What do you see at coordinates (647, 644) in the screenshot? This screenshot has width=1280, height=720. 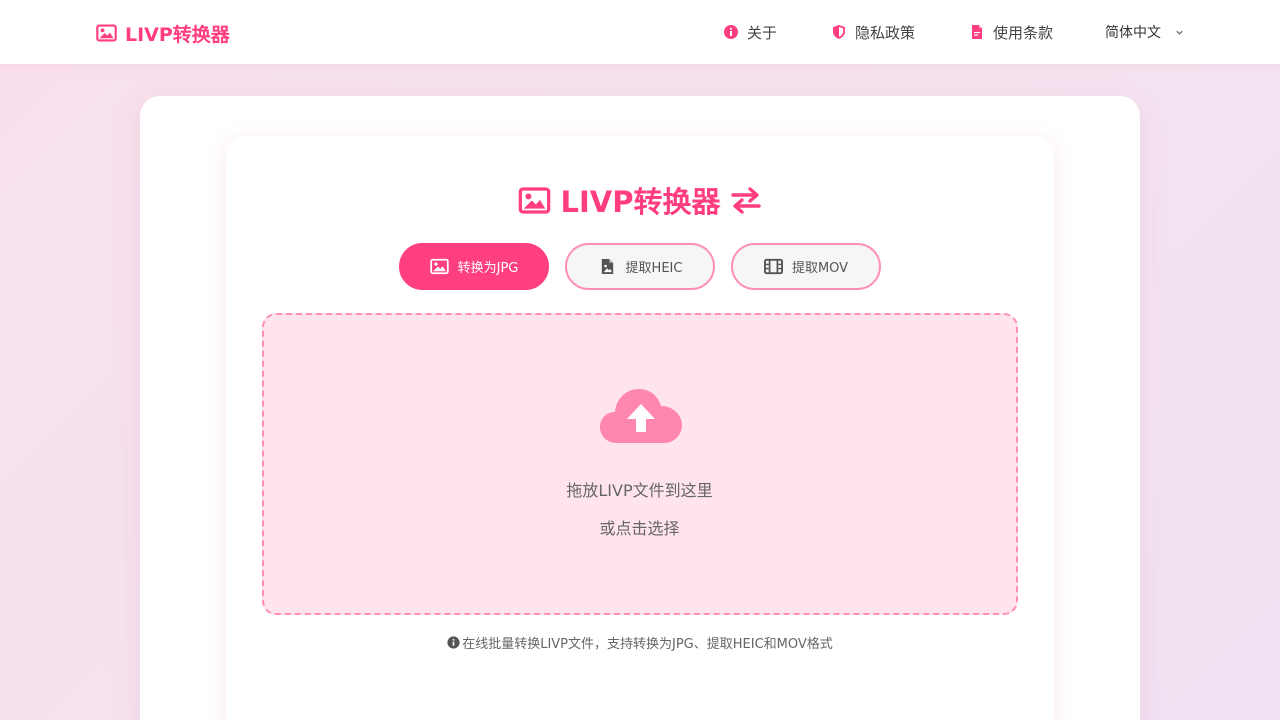 I see `info-note-text: 在线批量转换LIVP文件，支持转换为JPG、提取HEIC和MOV格式` at bounding box center [647, 644].